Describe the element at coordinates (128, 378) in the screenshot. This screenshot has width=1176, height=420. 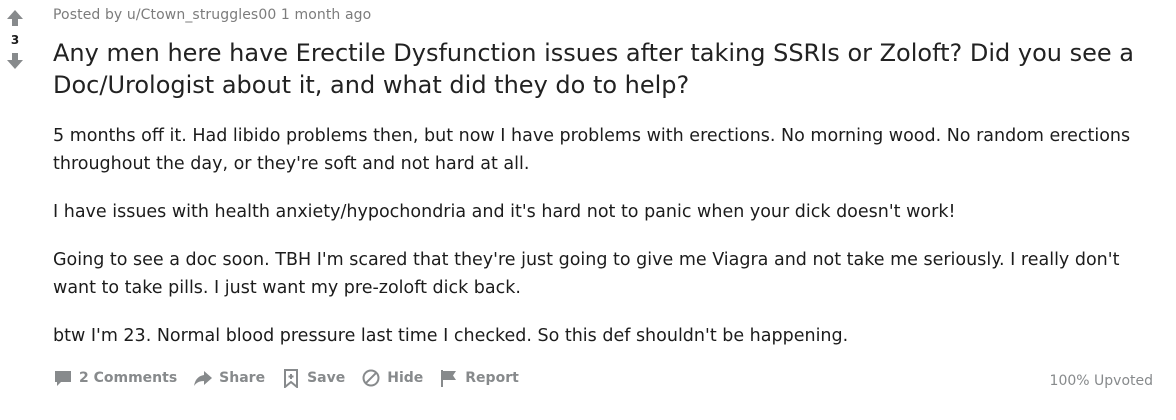
I see `comments-label: 2 Comments` at that location.